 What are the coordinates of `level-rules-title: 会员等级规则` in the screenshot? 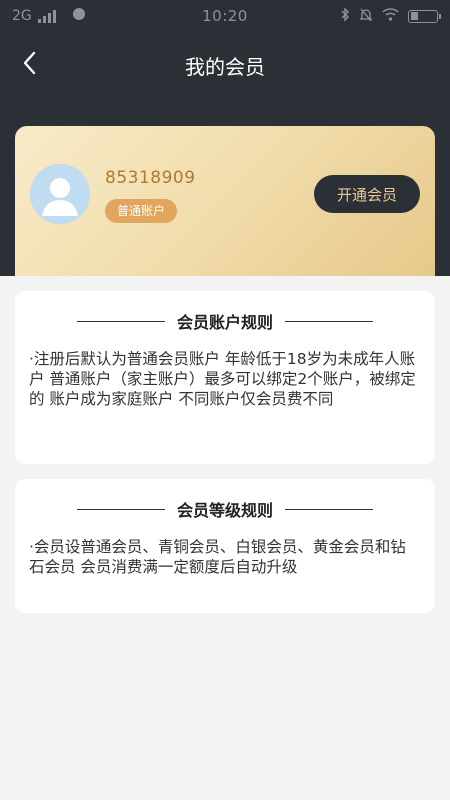 It's located at (224, 510).